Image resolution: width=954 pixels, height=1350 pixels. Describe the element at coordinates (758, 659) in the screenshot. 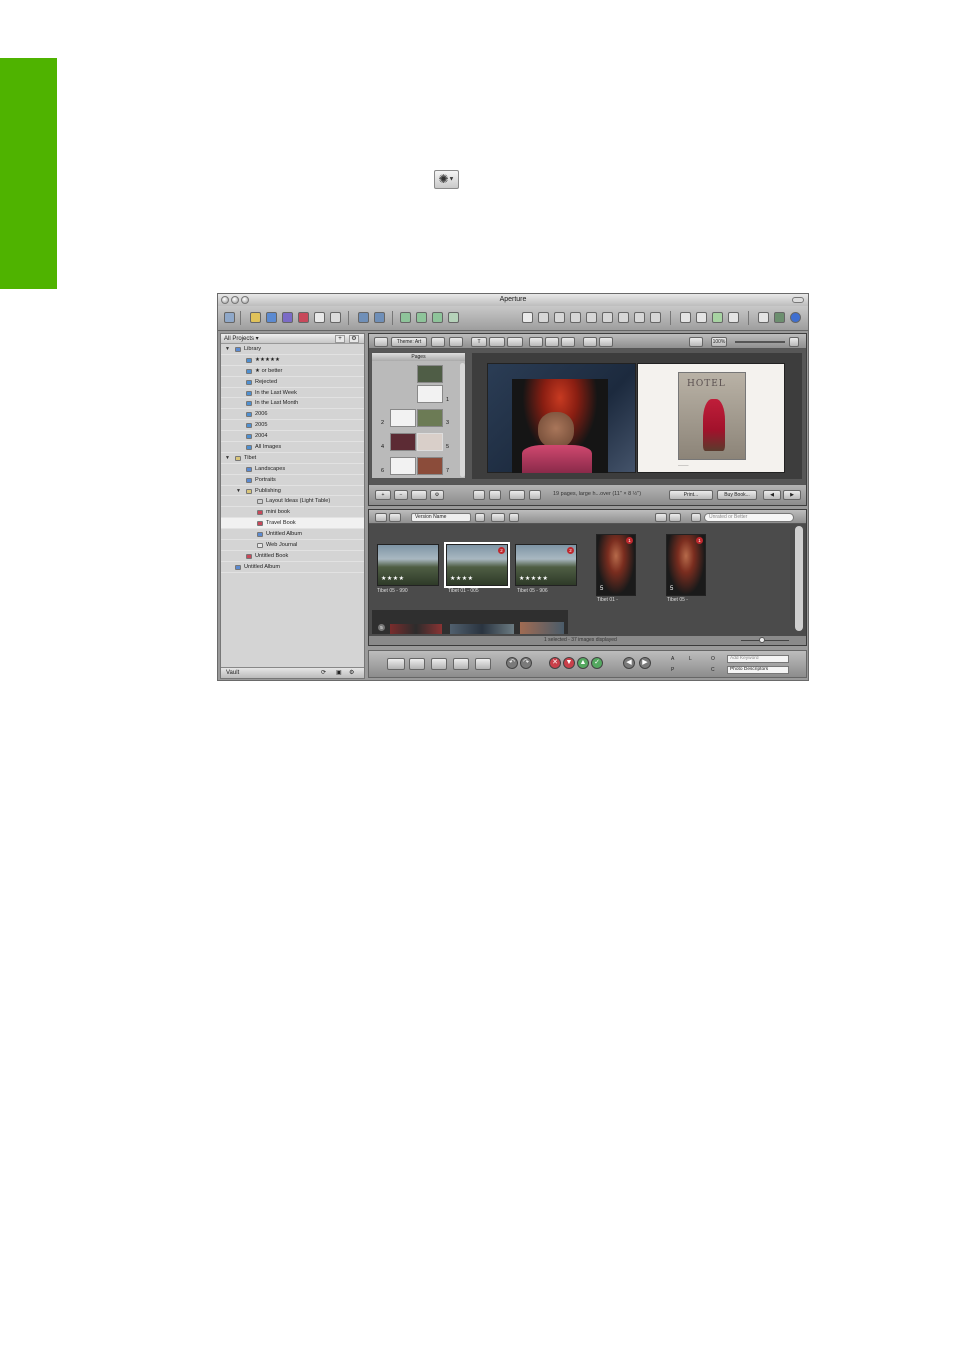

I see `add-keyword-input: Add Keyword` at that location.